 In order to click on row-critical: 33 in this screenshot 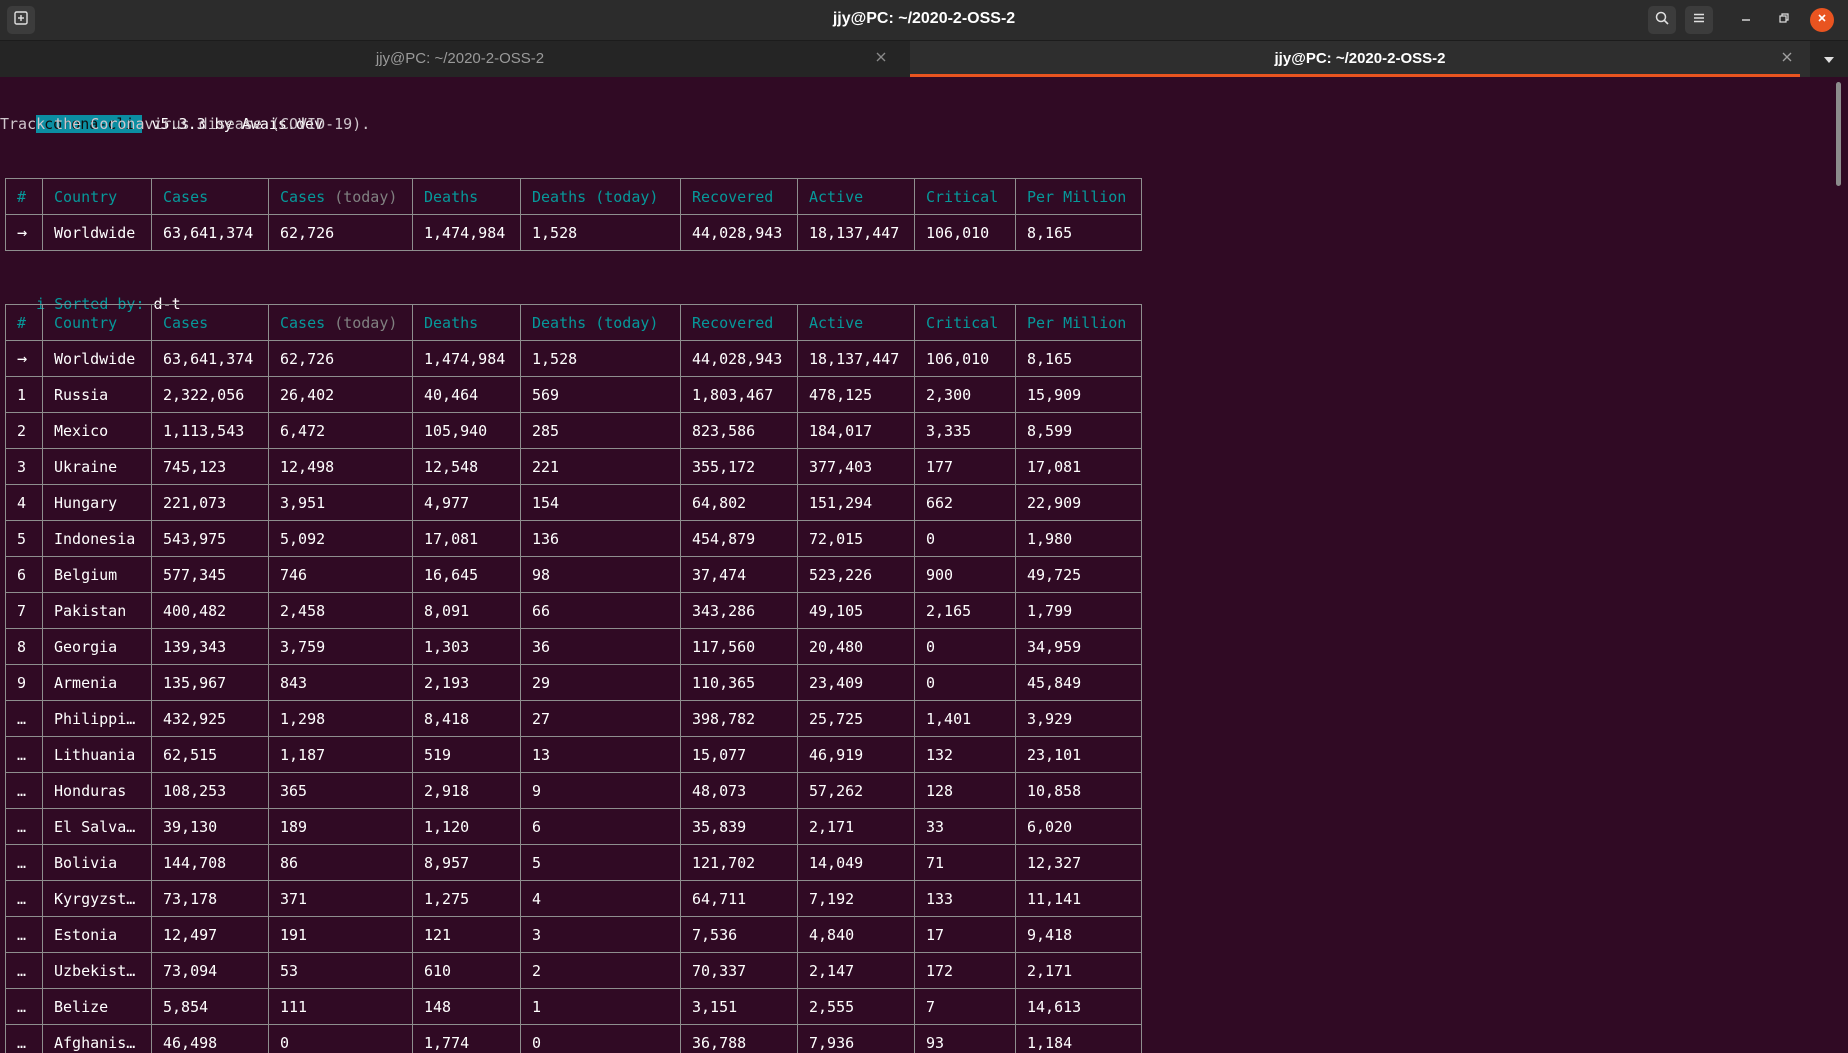, I will do `click(965, 826)`.